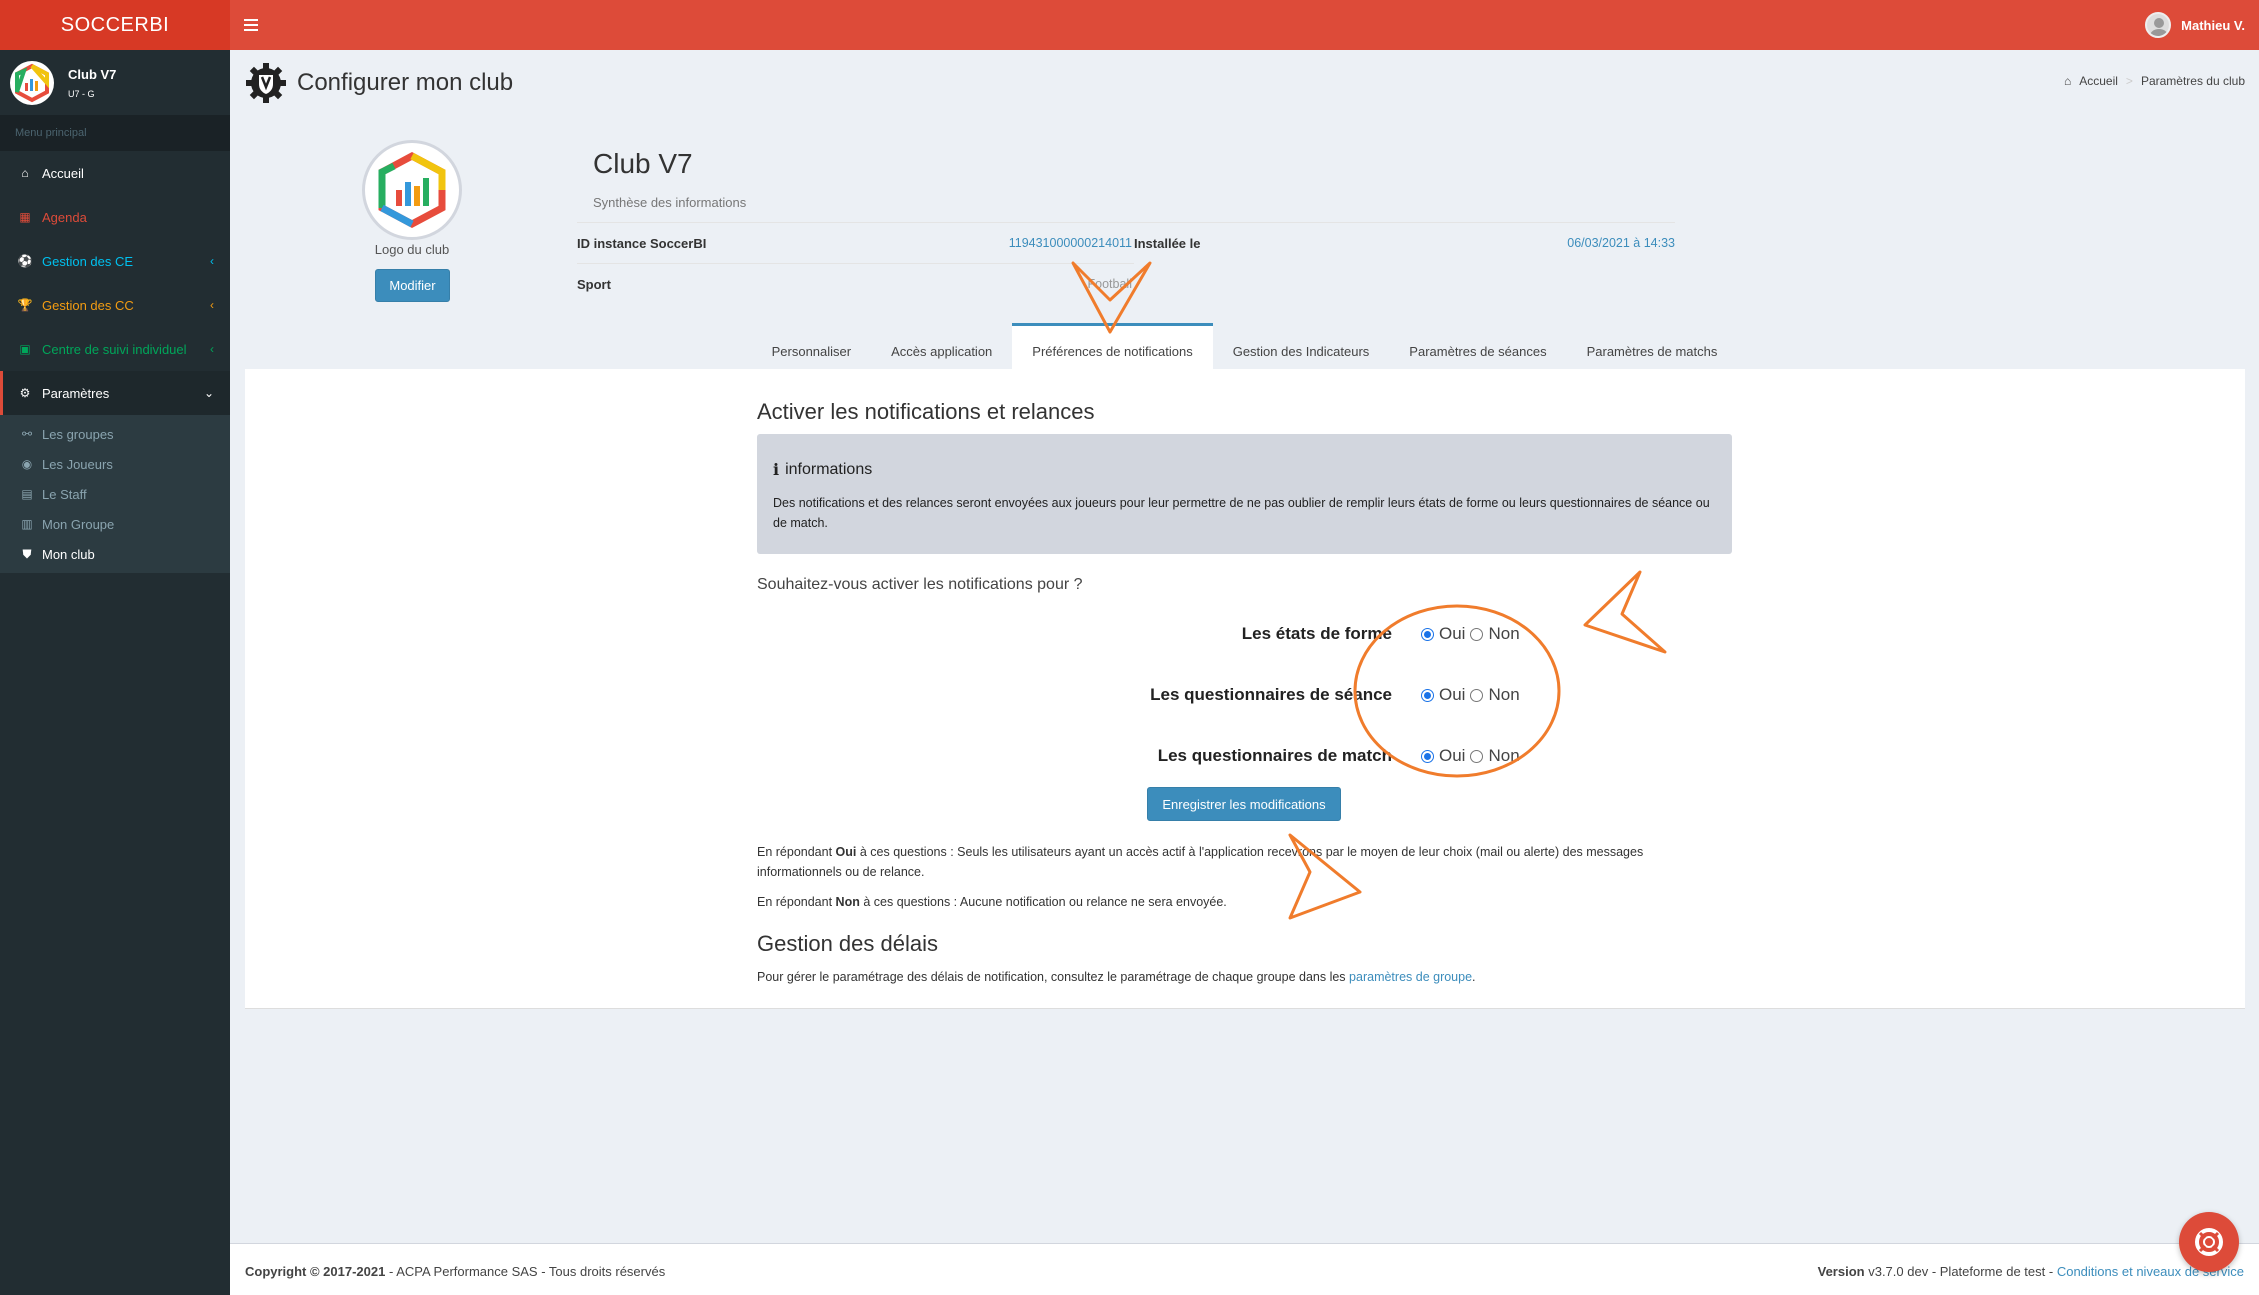 This screenshot has width=2259, height=1295. I want to click on menu-toggle-icon, so click(255, 25).